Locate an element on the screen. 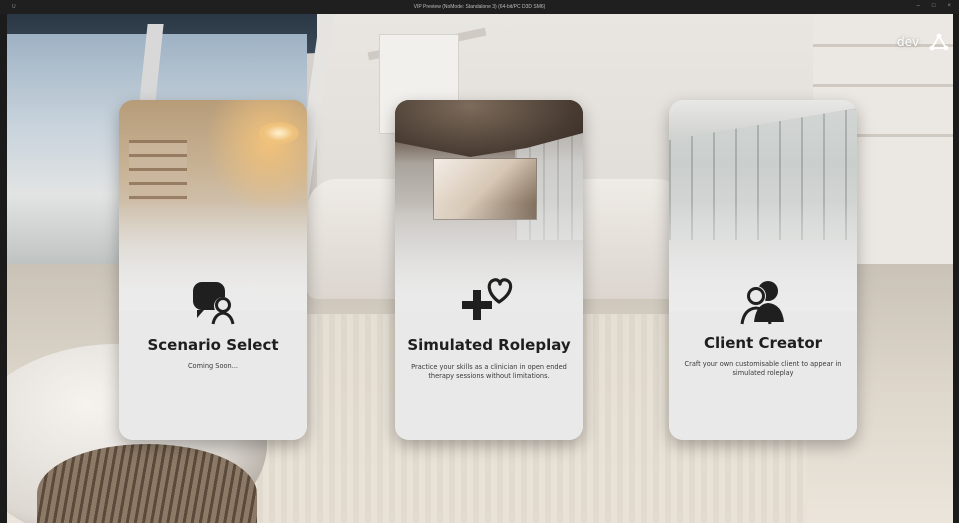 The width and height of the screenshot is (959, 523). app-icon: U is located at coordinates (14, 7).